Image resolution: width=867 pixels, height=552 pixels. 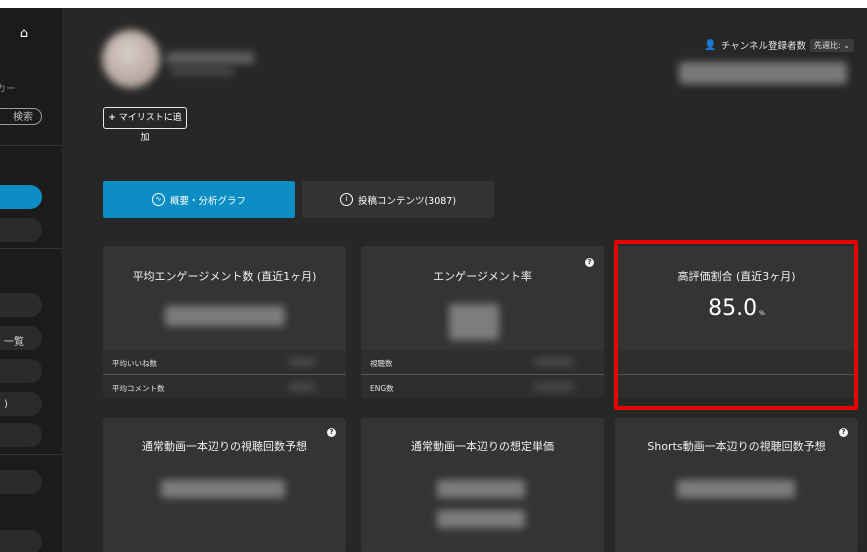 I want to click on card-normal-video-views-forecast: ? 通常動画一本辺りの視聴回数予想, so click(x=224, y=485).